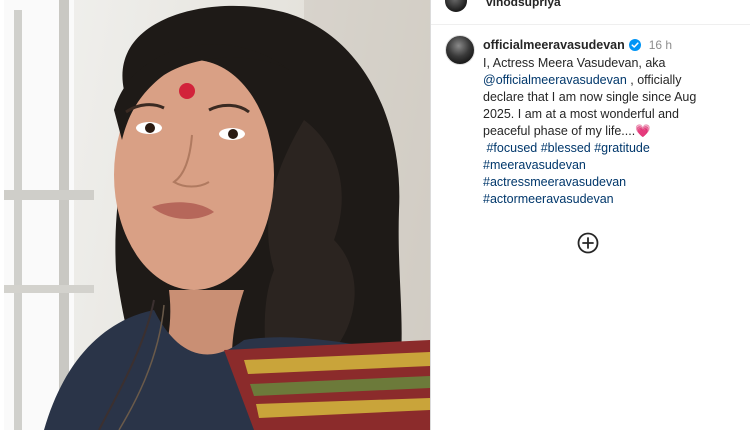  Describe the element at coordinates (614, 182) in the screenshot. I see `hashtag-link: #actressmeeravasudevan` at that location.